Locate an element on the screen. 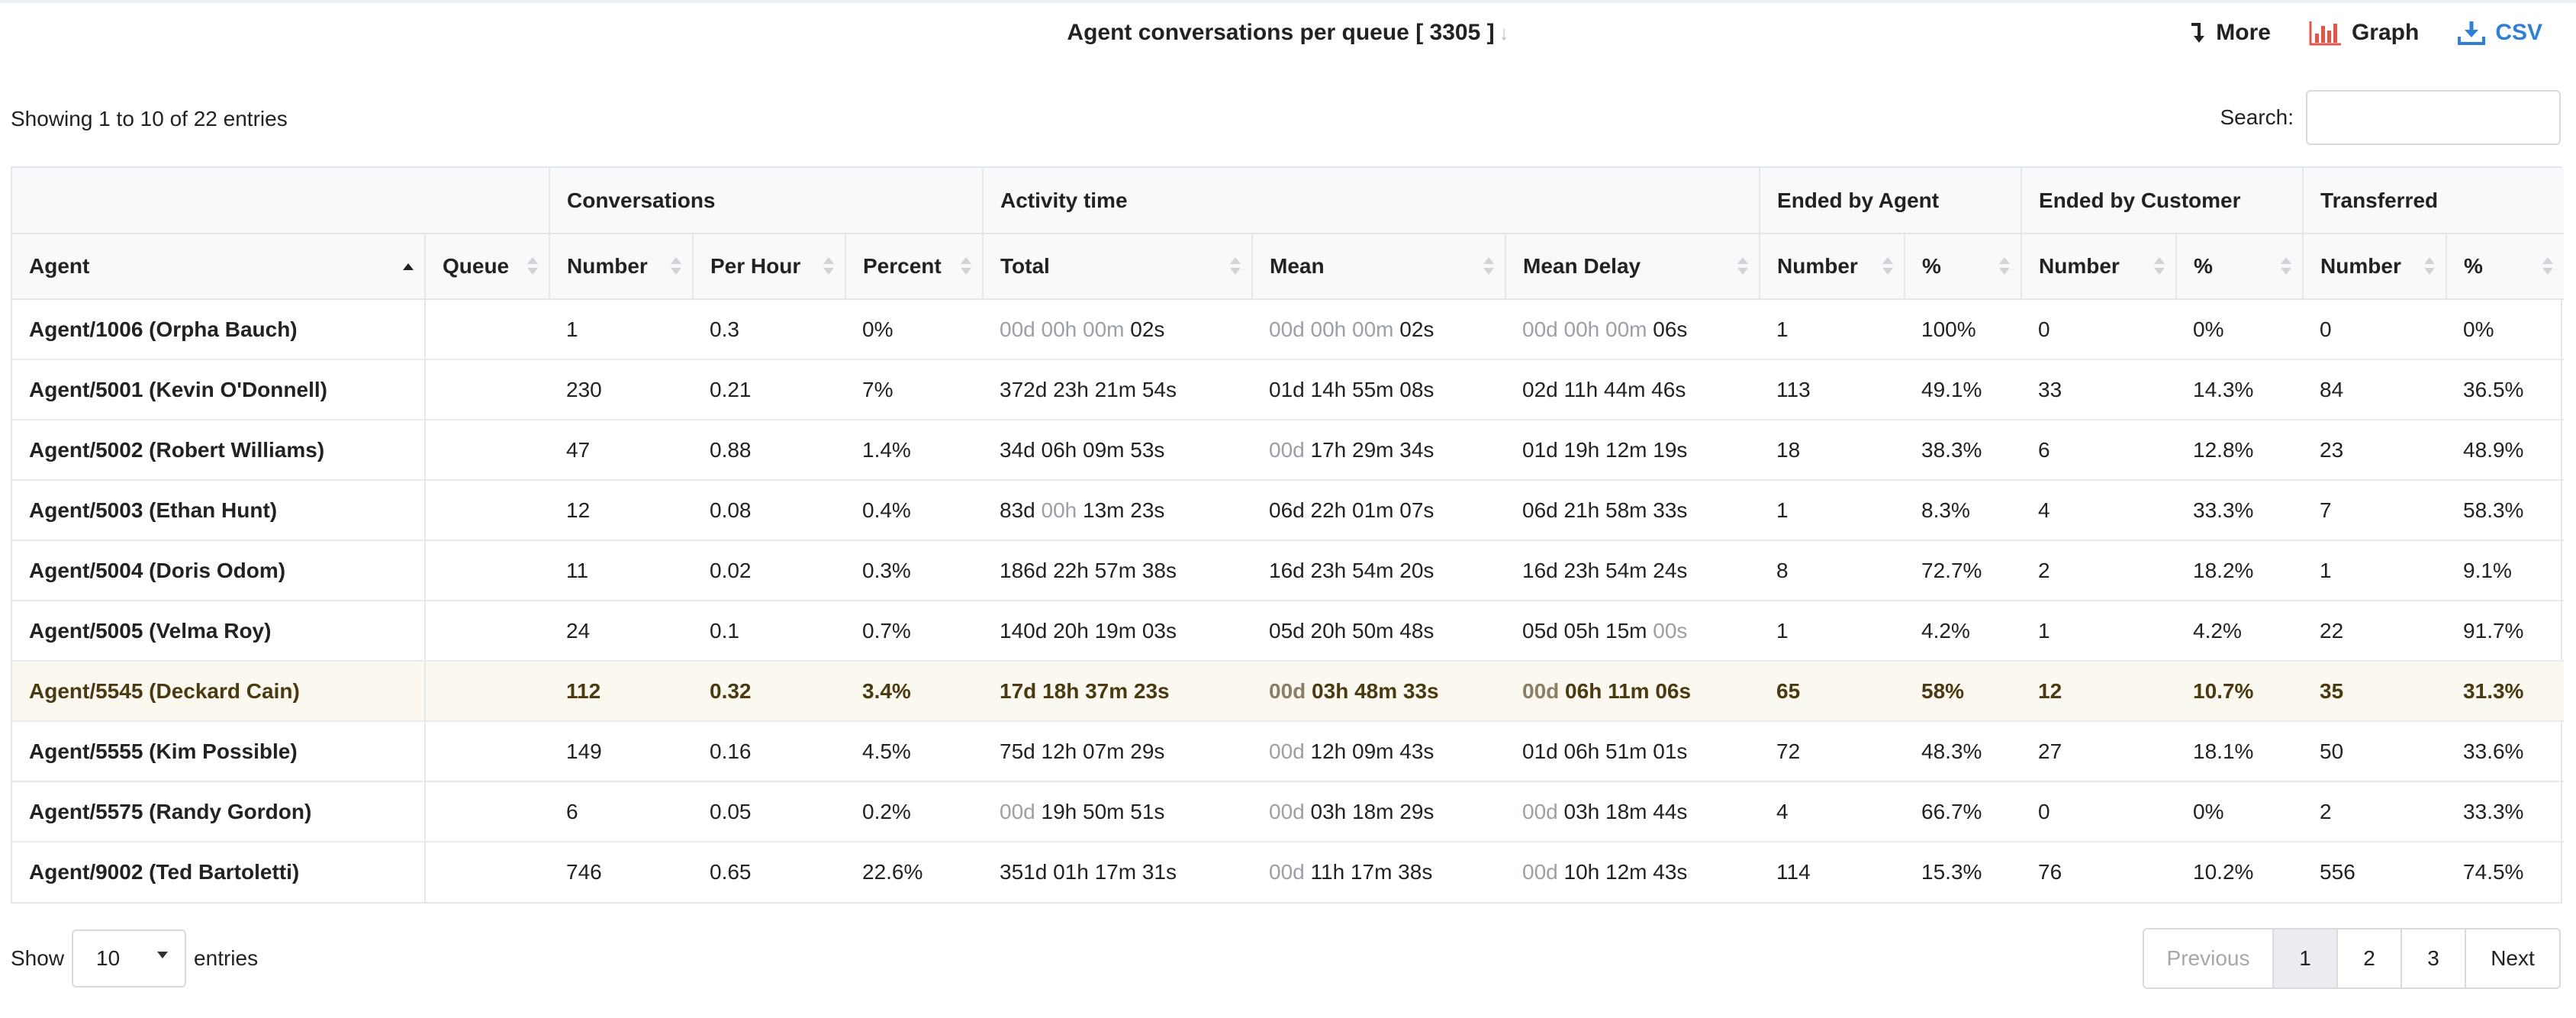 Image resolution: width=2576 pixels, height=1018 pixels. time-dim: 00s is located at coordinates (1670, 630).